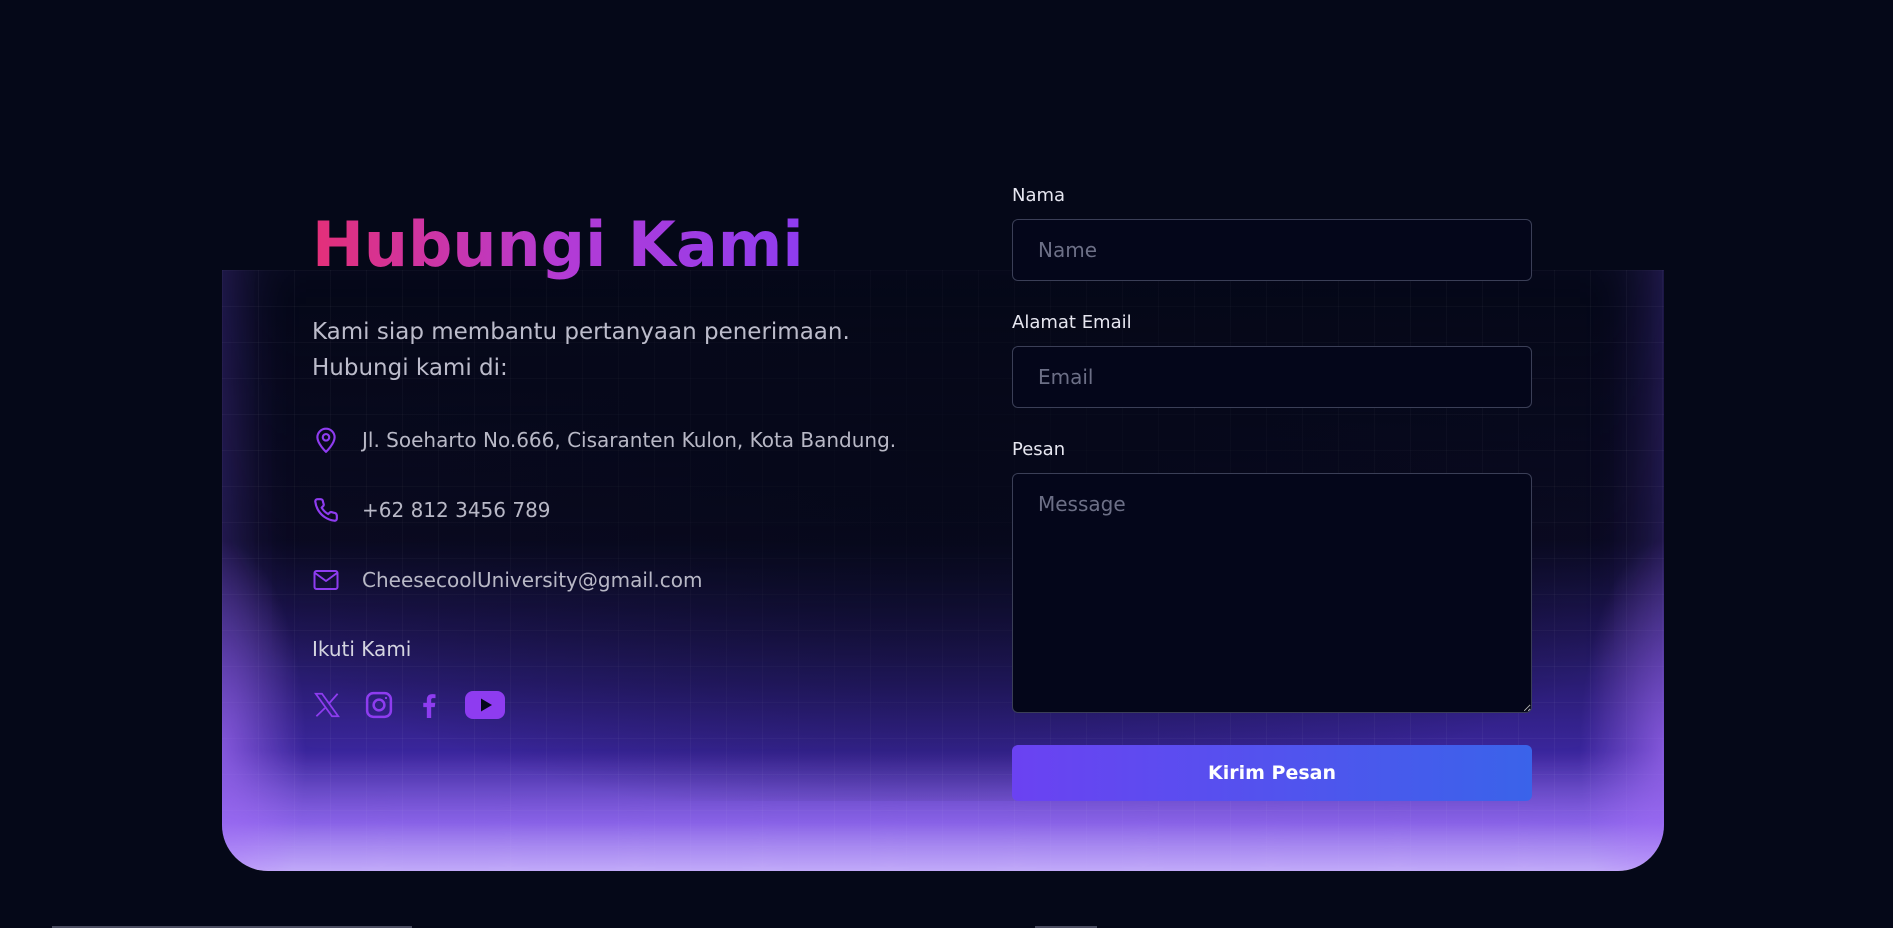 The width and height of the screenshot is (1893, 928). What do you see at coordinates (485, 705) in the screenshot?
I see `youtube-icon` at bounding box center [485, 705].